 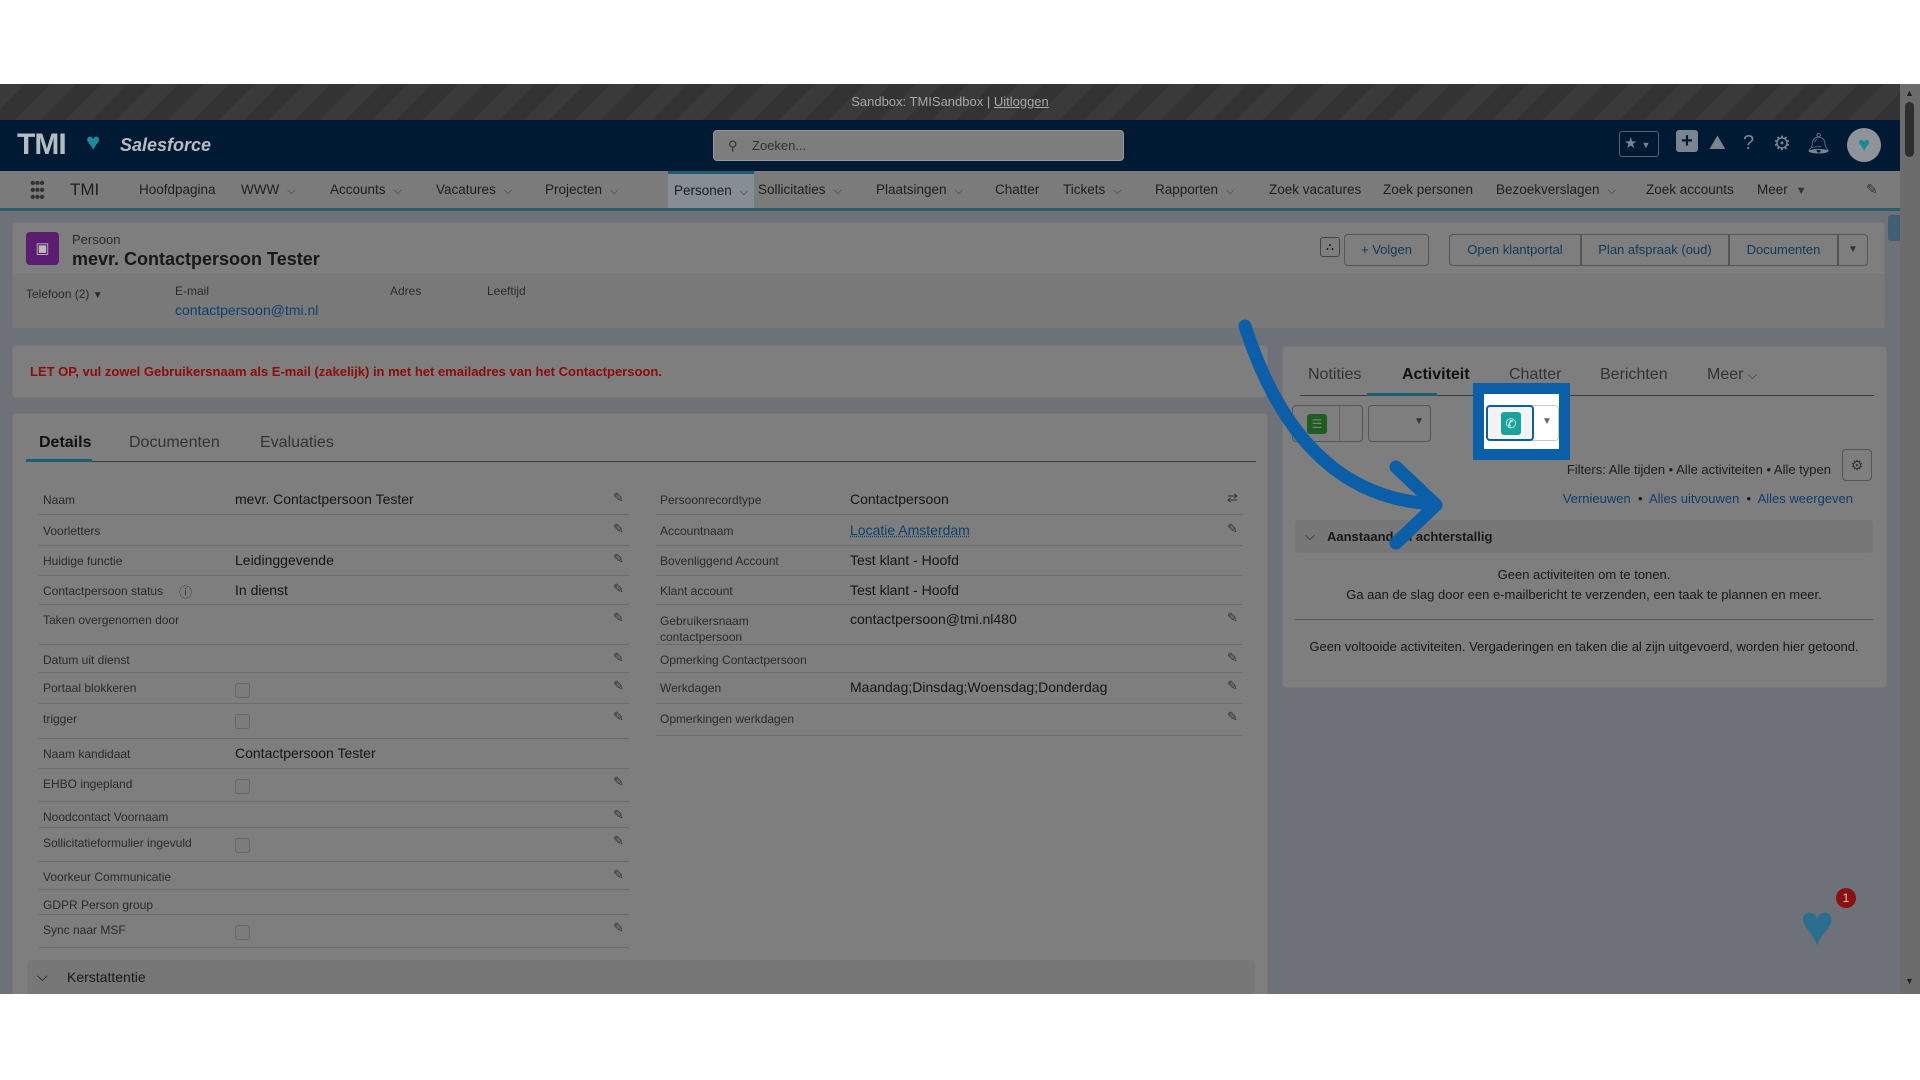 What do you see at coordinates (1857, 465) in the screenshot?
I see `filter-settings-gear-icon: ⚙` at bounding box center [1857, 465].